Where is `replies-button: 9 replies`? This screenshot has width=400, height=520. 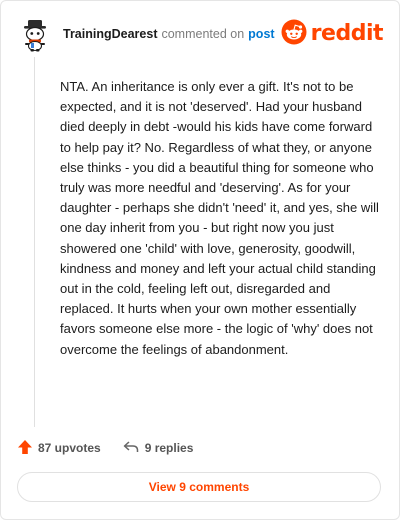 replies-button: 9 replies is located at coordinates (158, 448).